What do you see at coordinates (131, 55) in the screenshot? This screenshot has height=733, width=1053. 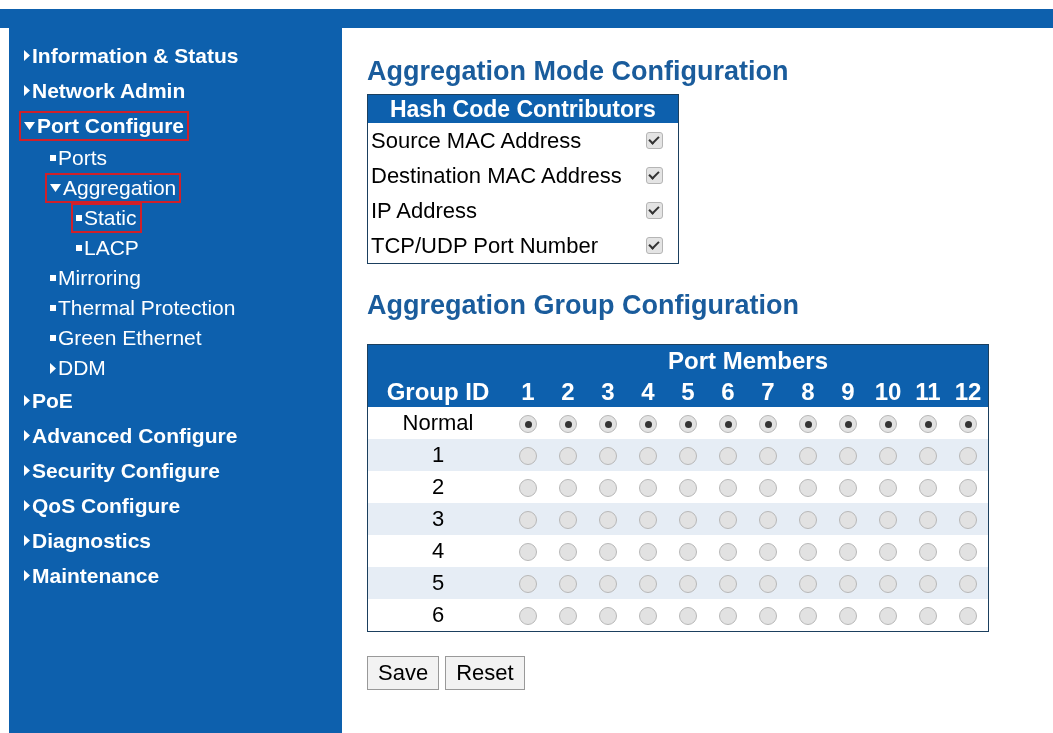 I see `sidebar-item: Information & Status` at bounding box center [131, 55].